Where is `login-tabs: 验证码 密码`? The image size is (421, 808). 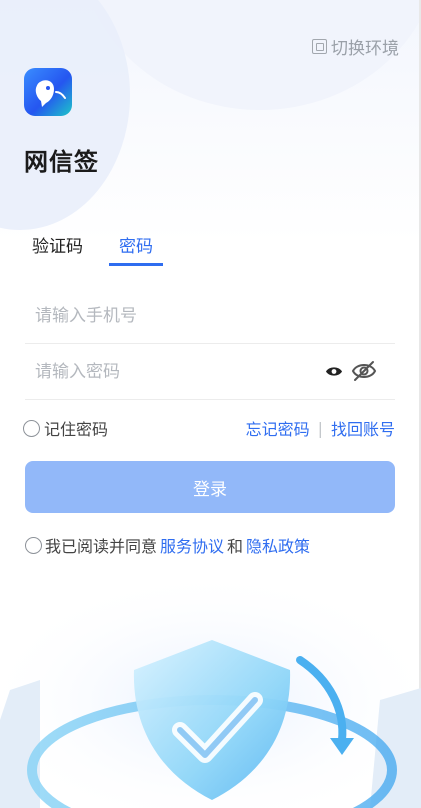
login-tabs: 验证码 密码 is located at coordinates (97, 249).